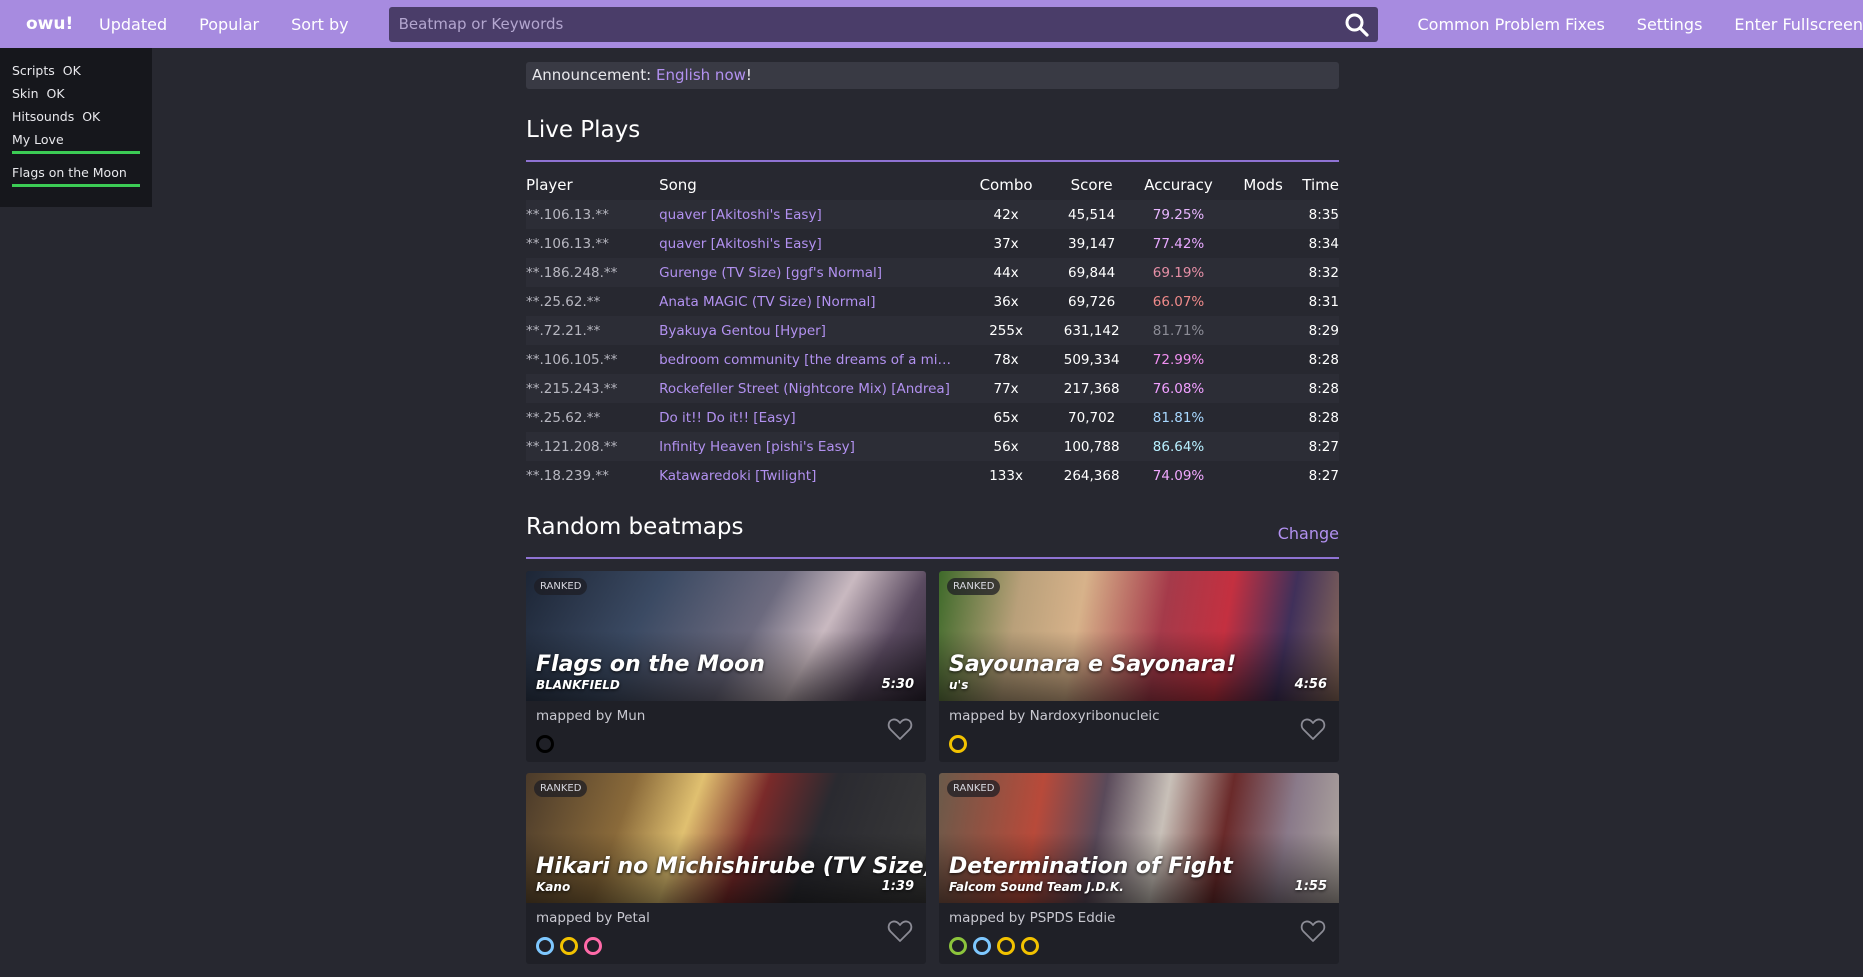 This screenshot has height=977, width=1863. What do you see at coordinates (726, 636) in the screenshot?
I see `beatmap-banner: RANKED Flags on the Moon BLANKFIELD 5:30` at bounding box center [726, 636].